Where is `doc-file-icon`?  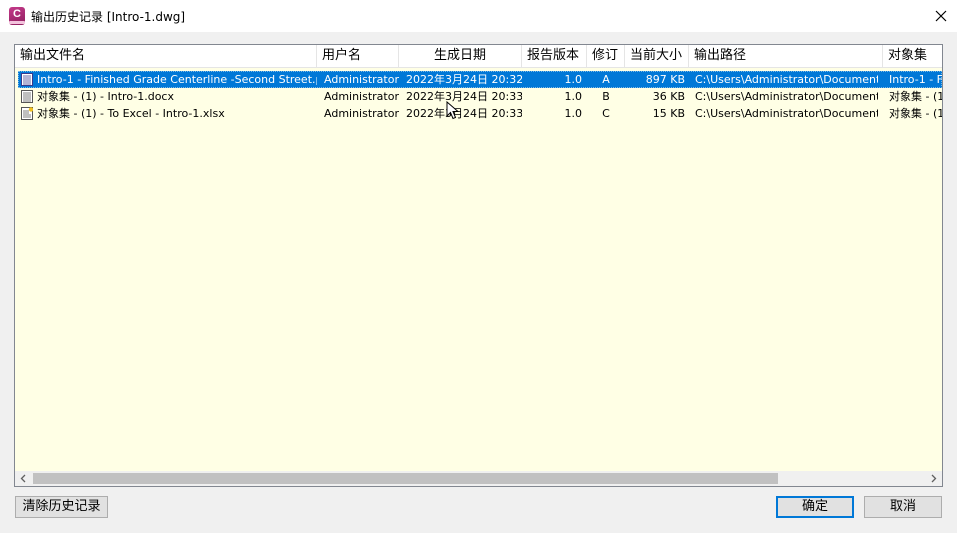 doc-file-icon is located at coordinates (27, 96).